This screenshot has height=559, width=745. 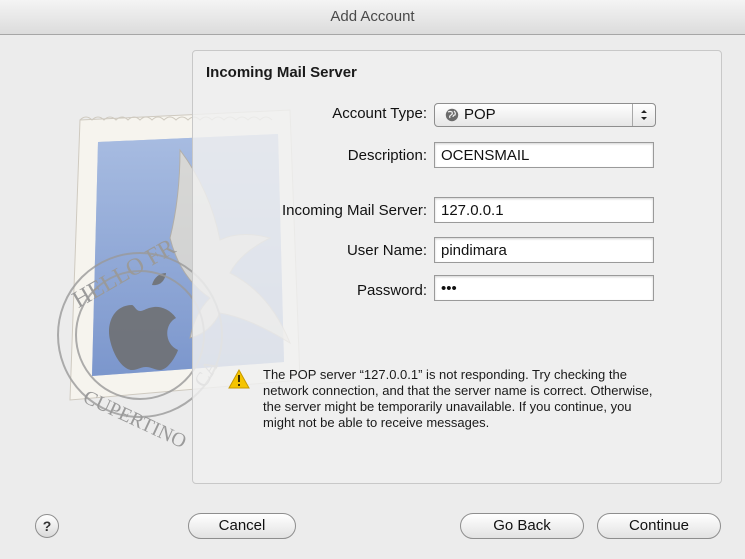 What do you see at coordinates (386, 250) in the screenshot?
I see `user-name-label: User Name:` at bounding box center [386, 250].